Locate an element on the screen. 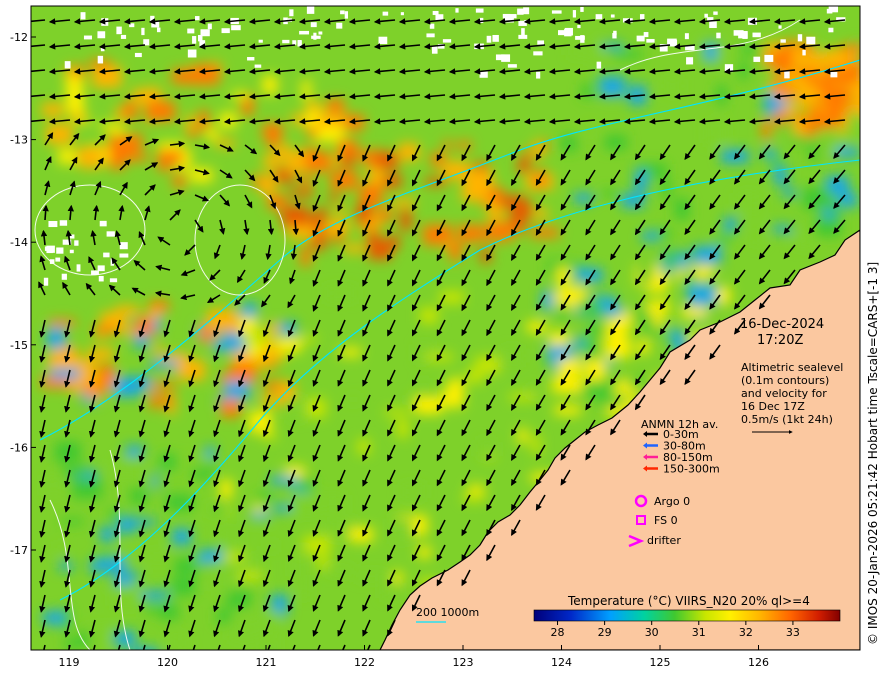  time-label: 17:20Z is located at coordinates (780, 340).